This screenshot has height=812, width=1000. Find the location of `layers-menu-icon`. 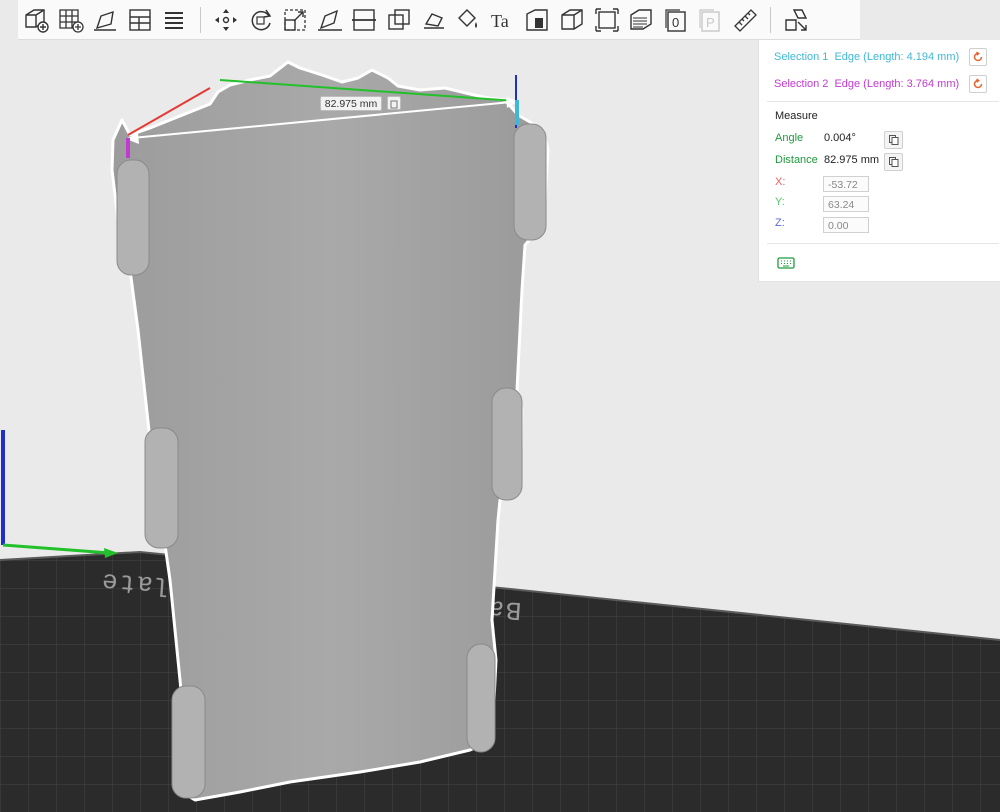

layers-menu-icon is located at coordinates (174, 20).